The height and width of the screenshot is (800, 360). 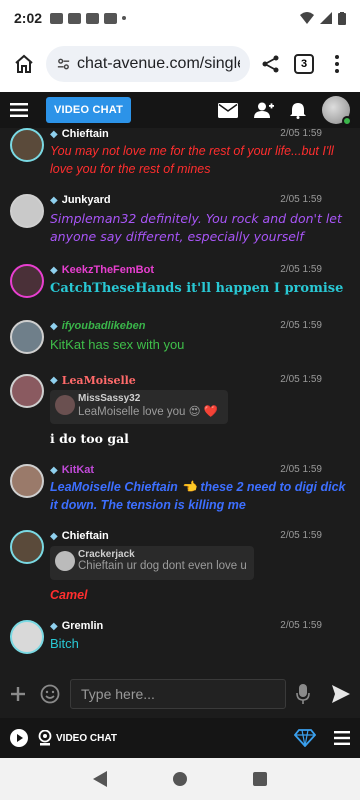 I want to click on back-icon, so click(x=99, y=779).